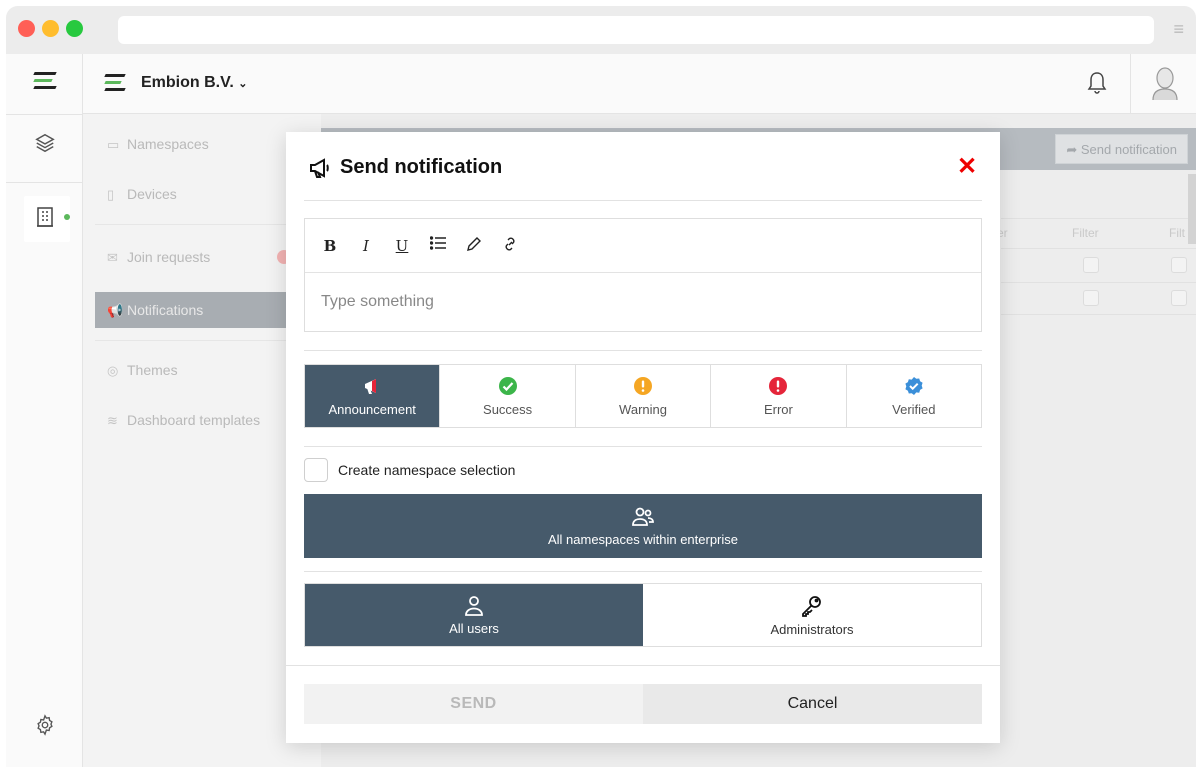 The image size is (1202, 767). Describe the element at coordinates (1085, 233) in the screenshot. I see `filter-label: Filter` at that location.